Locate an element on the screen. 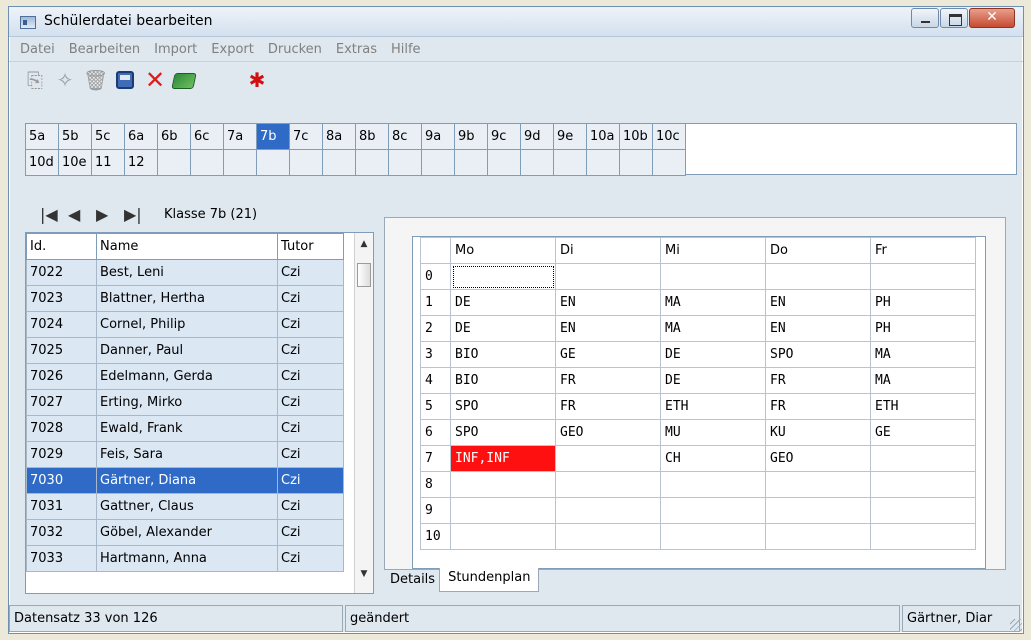  menu-export: Export is located at coordinates (232, 49).